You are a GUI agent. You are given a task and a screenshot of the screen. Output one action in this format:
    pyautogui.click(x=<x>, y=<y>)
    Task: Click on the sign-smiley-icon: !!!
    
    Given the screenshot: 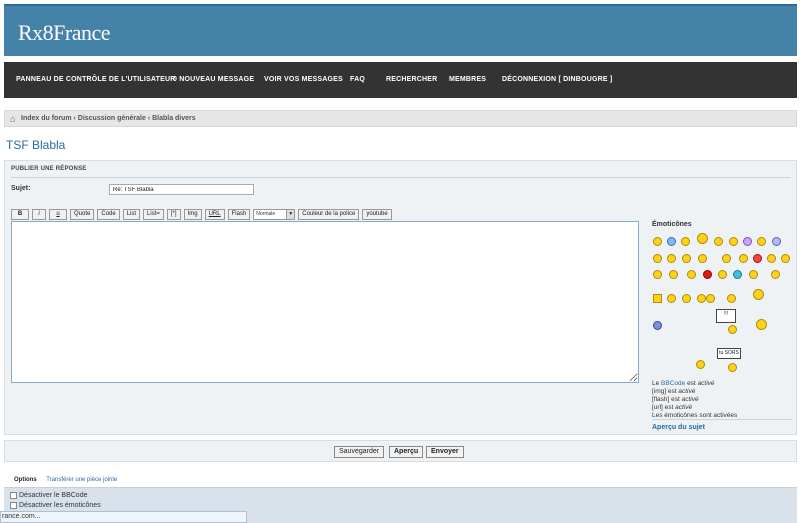 What is the action you would take?
    pyautogui.click(x=726, y=316)
    